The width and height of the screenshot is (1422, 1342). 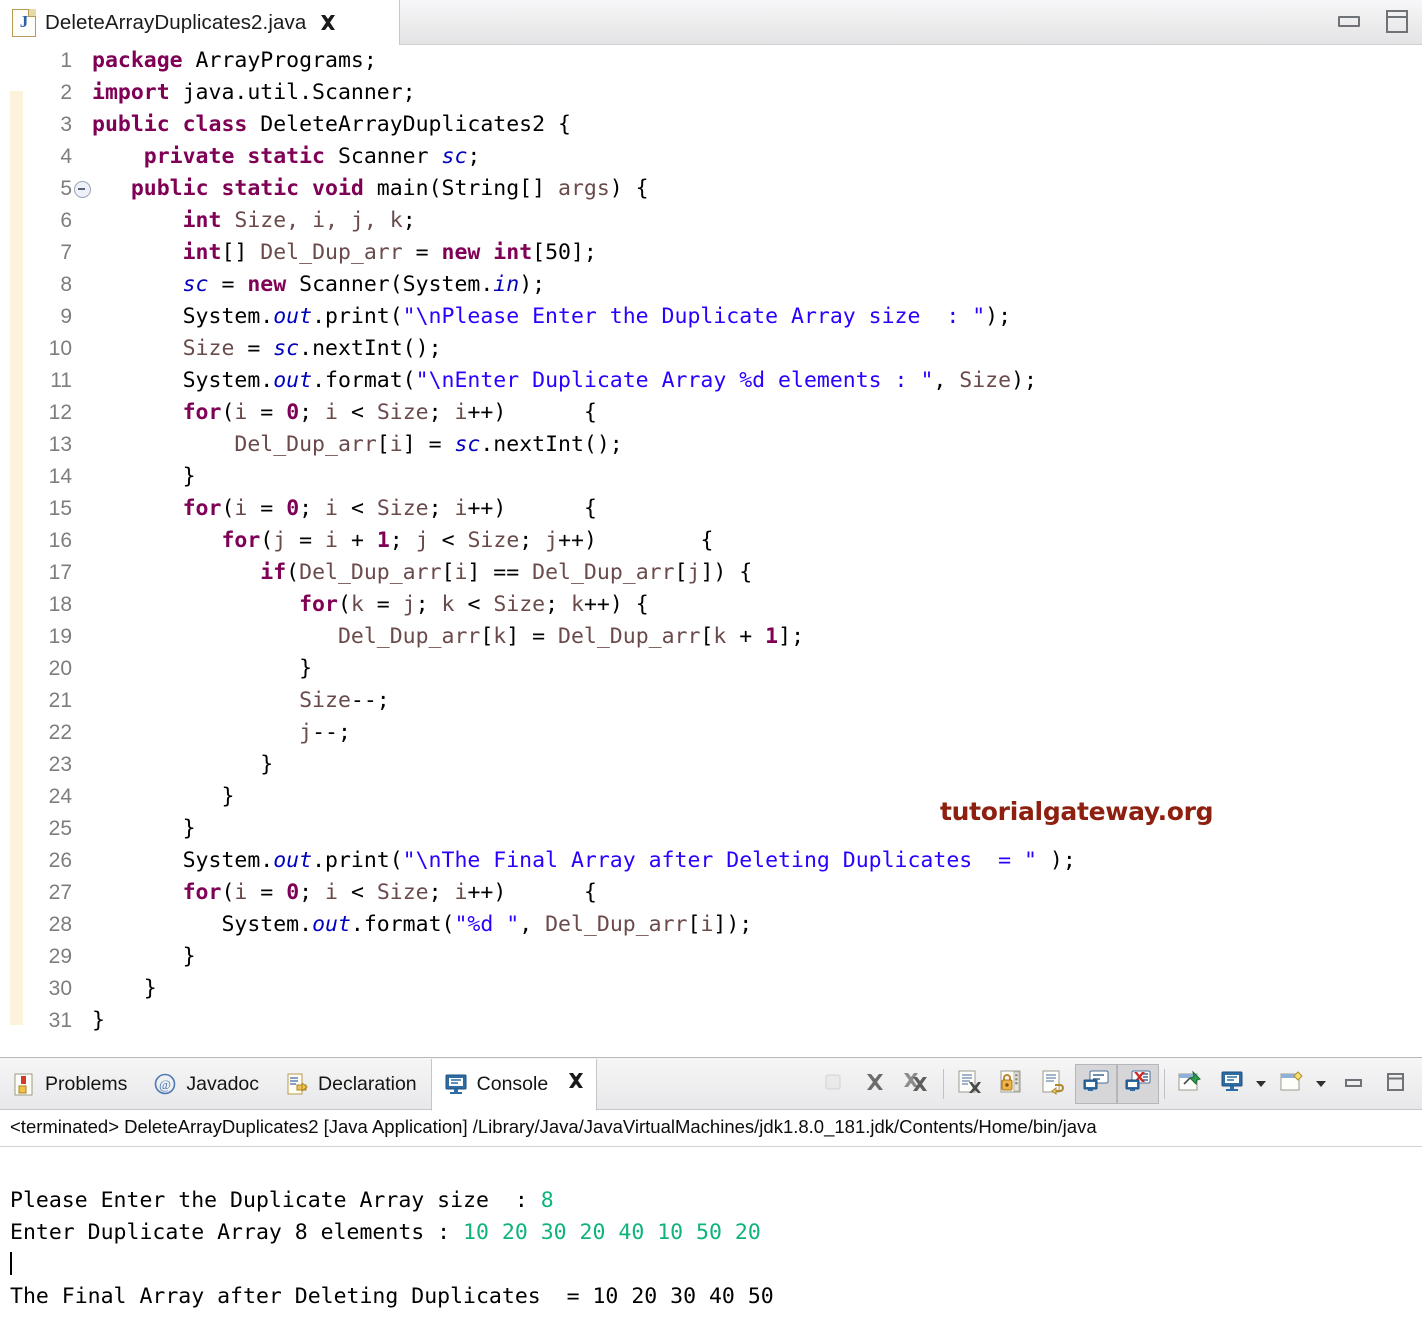 What do you see at coordinates (1054, 1084) in the screenshot?
I see `word-wrap-button` at bounding box center [1054, 1084].